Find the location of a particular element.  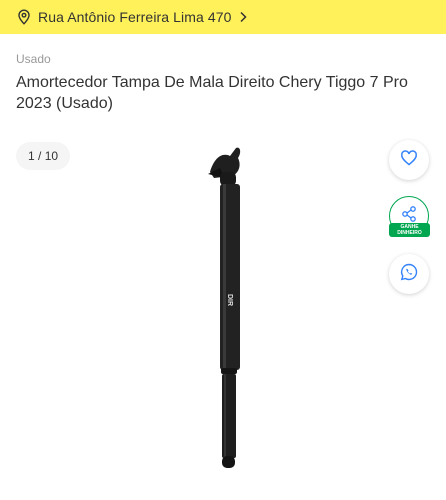

product-condition: Usado is located at coordinates (33, 59).